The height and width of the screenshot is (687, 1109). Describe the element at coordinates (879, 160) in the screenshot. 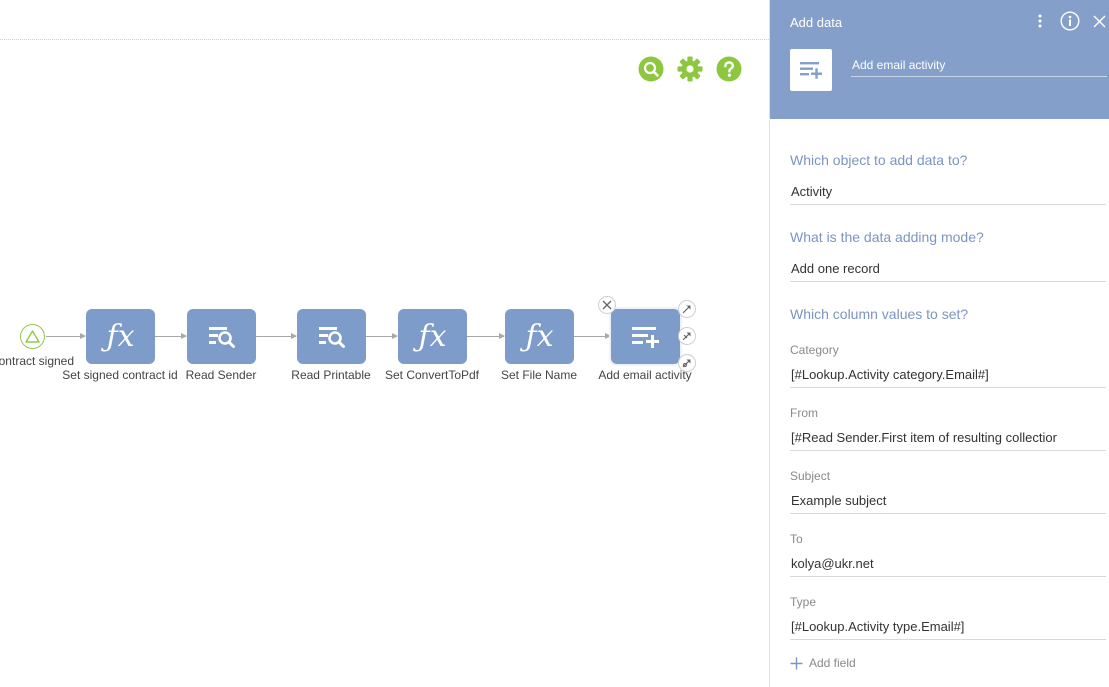

I see `object-question: Which object to add data to?` at that location.